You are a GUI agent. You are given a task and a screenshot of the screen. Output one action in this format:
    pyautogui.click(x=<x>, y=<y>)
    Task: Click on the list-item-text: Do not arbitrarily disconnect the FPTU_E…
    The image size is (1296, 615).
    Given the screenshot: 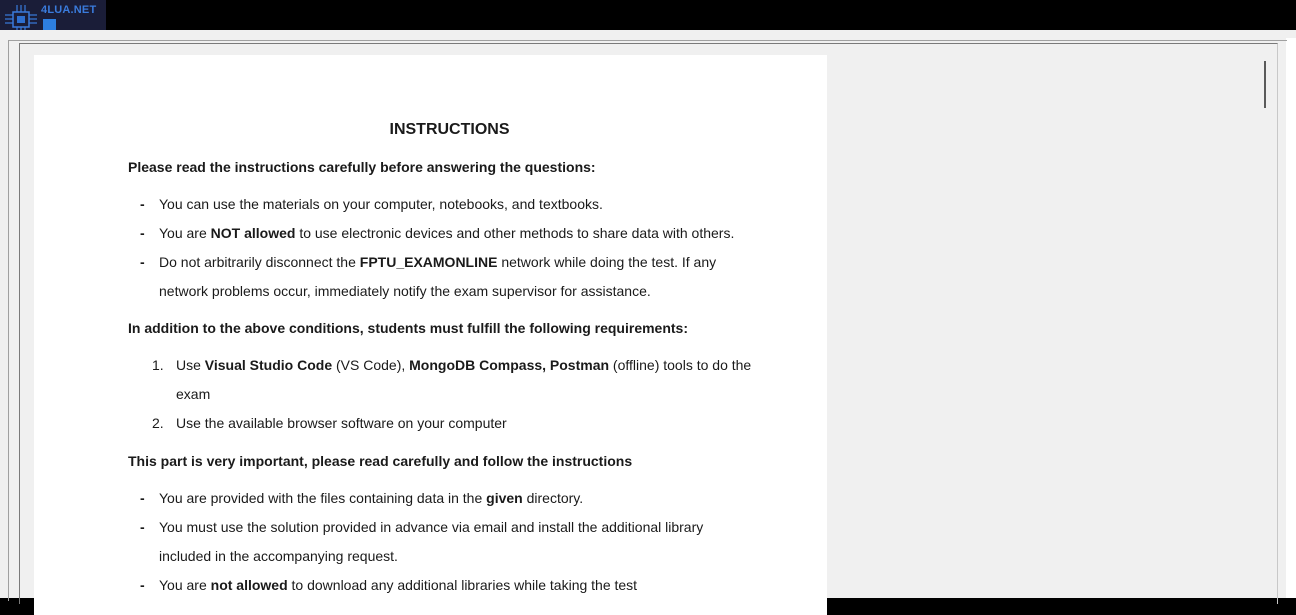 What is the action you would take?
    pyautogui.click(x=437, y=262)
    